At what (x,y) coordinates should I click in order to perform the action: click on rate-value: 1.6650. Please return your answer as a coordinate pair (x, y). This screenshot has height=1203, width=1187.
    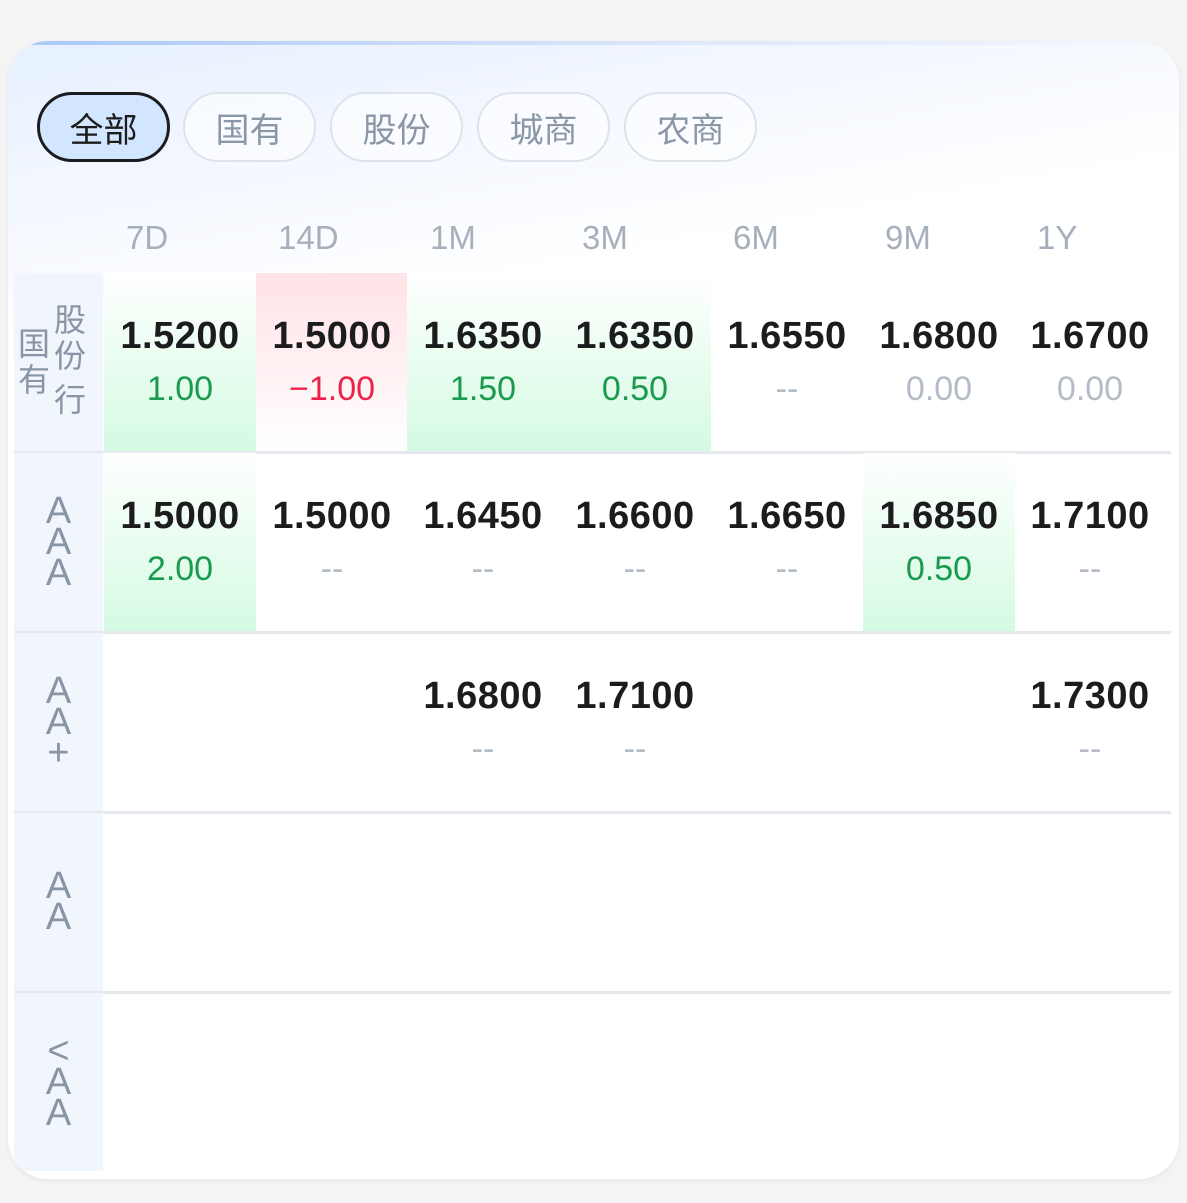
    Looking at the image, I should click on (787, 516).